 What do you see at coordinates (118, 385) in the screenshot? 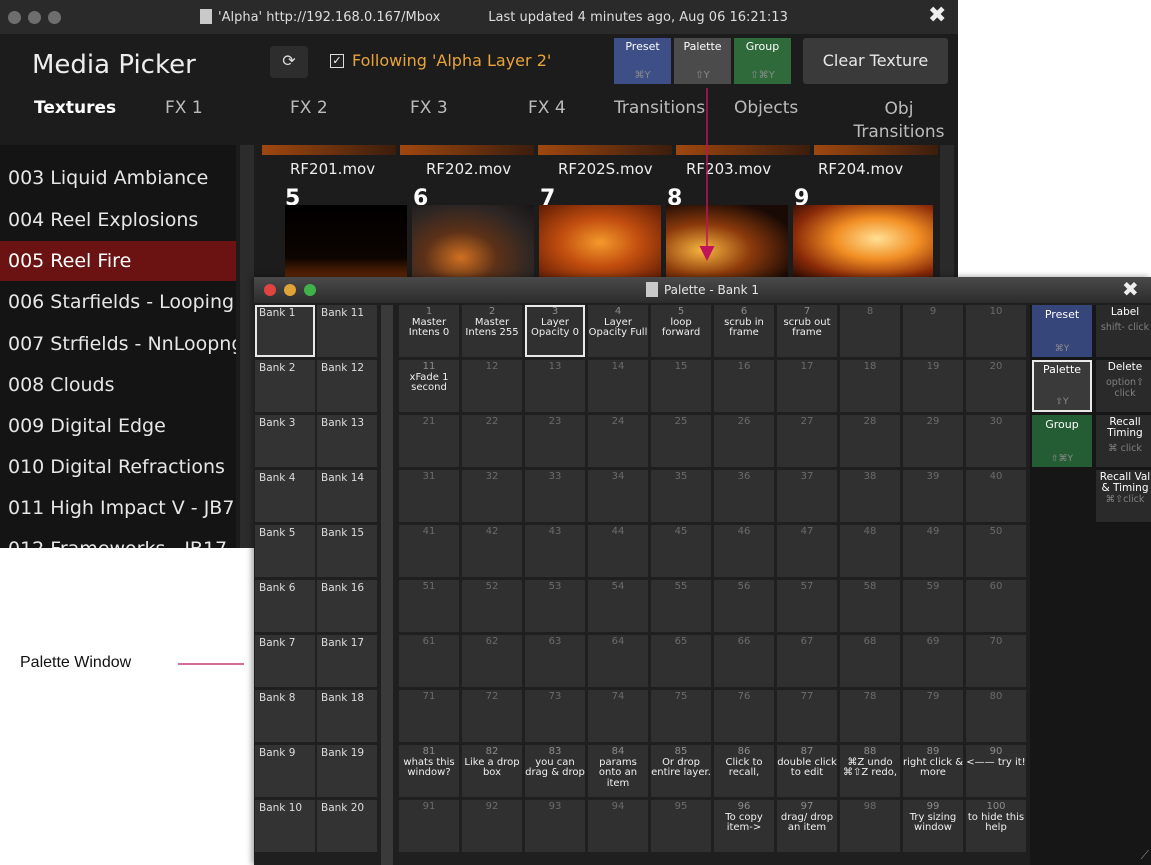
I see `list-item: 008 Clouds` at bounding box center [118, 385].